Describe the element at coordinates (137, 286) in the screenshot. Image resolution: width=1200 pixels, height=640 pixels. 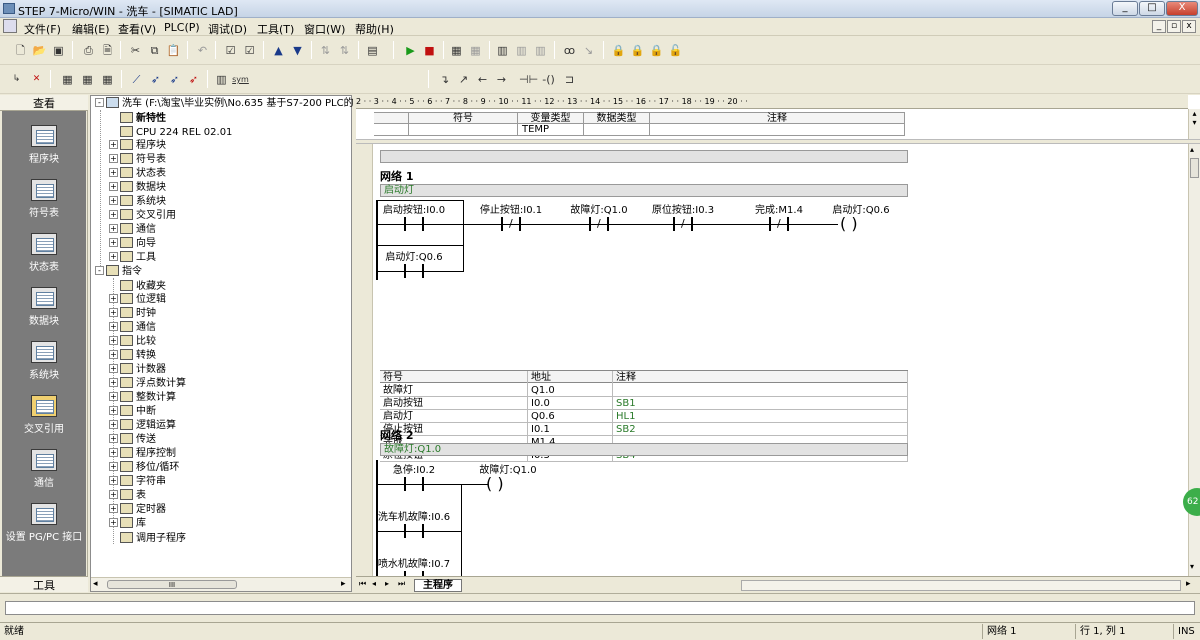
I see `tree-item: 收藏夹` at that location.